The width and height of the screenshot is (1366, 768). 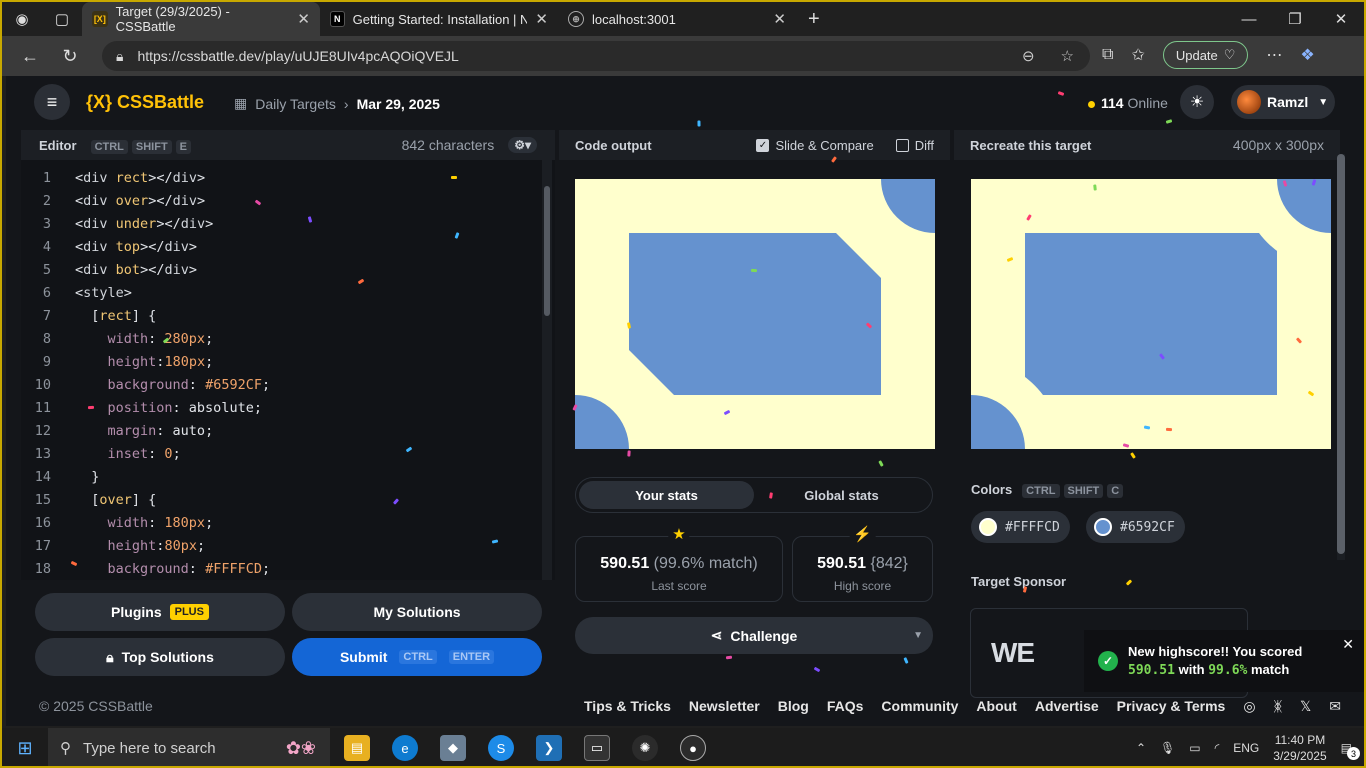 I want to click on output-drawing, so click(x=755, y=314).